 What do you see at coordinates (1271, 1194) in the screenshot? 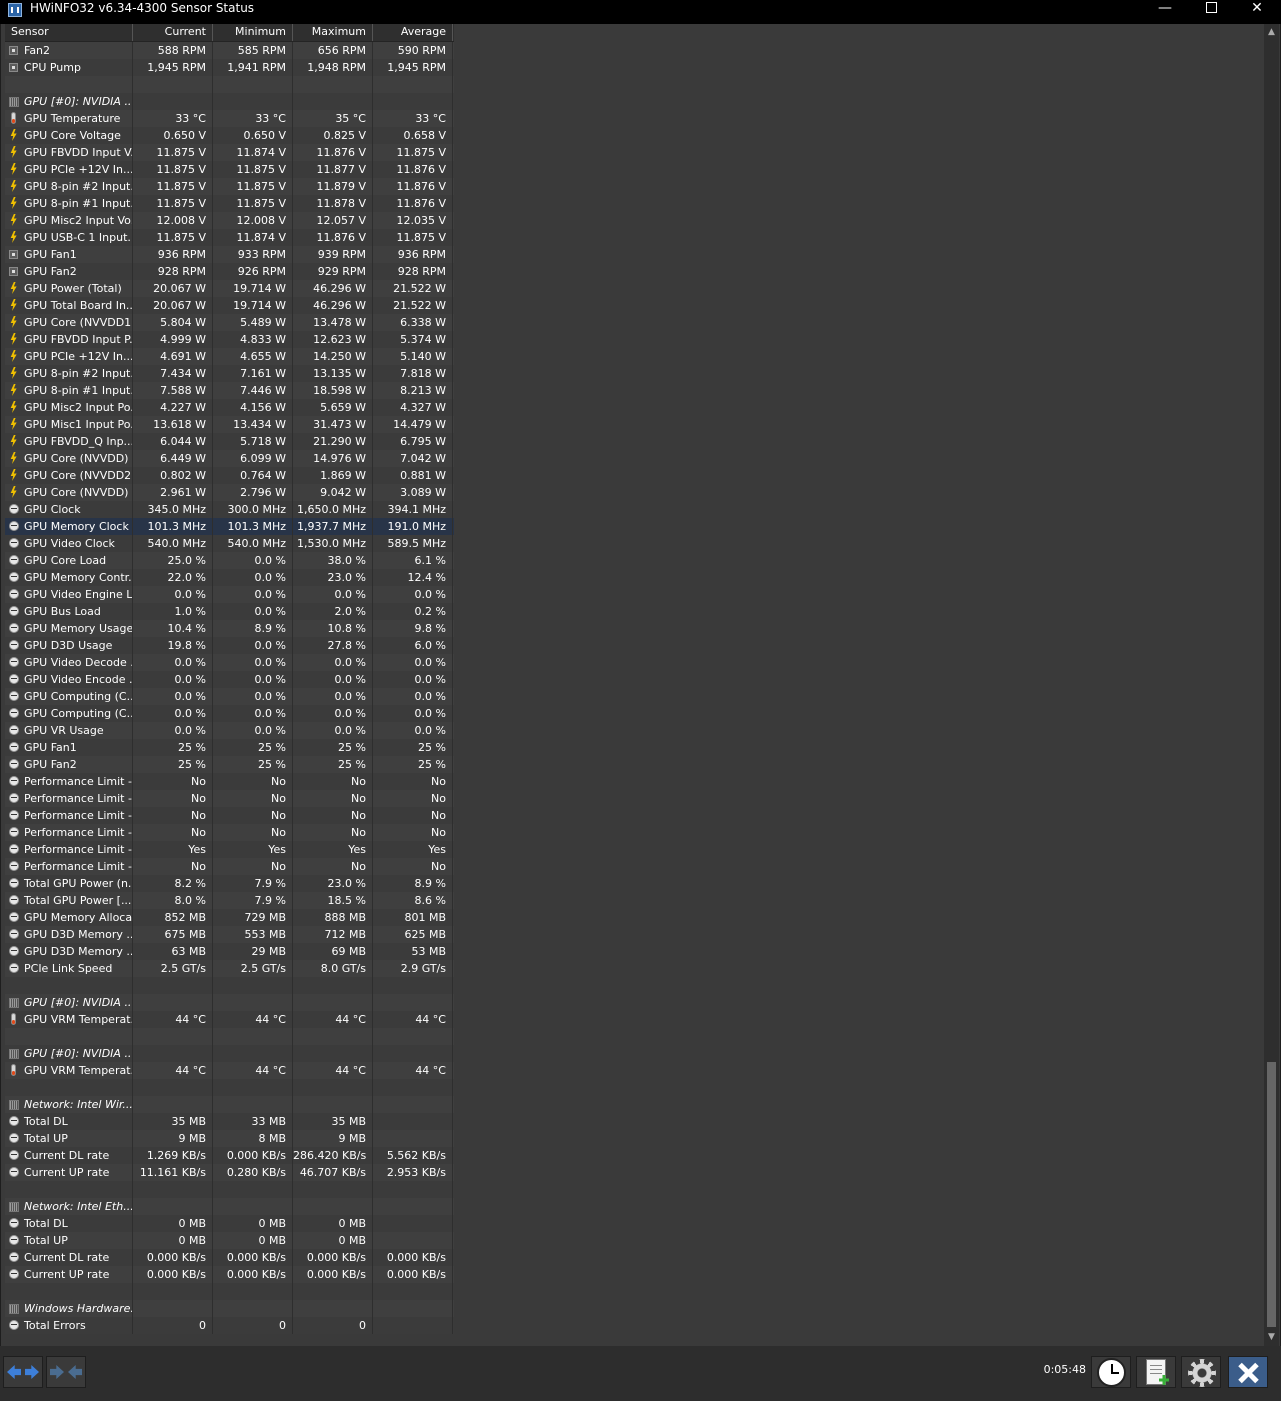
I see `scroll-thumb` at bounding box center [1271, 1194].